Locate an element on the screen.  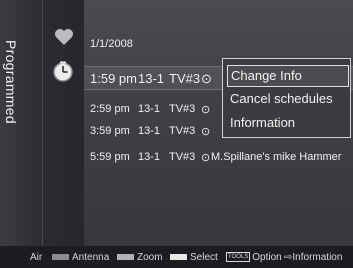
footer-antenna-label: Antenna is located at coordinates (91, 257).